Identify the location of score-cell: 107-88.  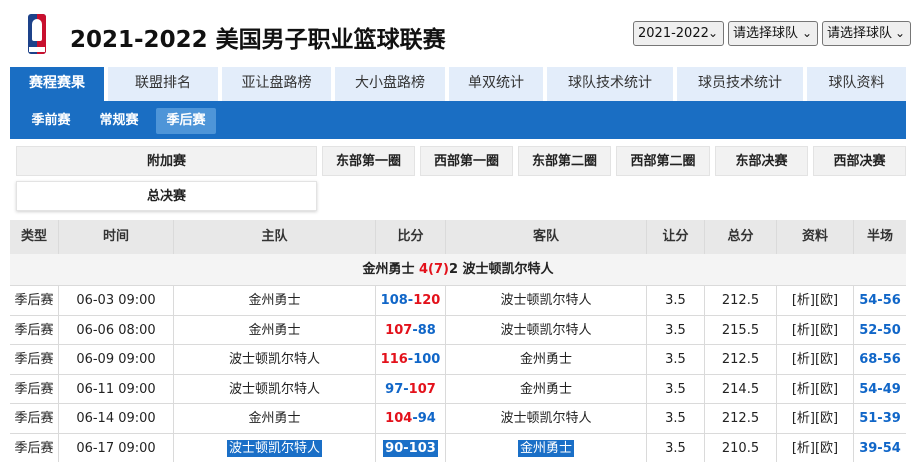
(411, 330).